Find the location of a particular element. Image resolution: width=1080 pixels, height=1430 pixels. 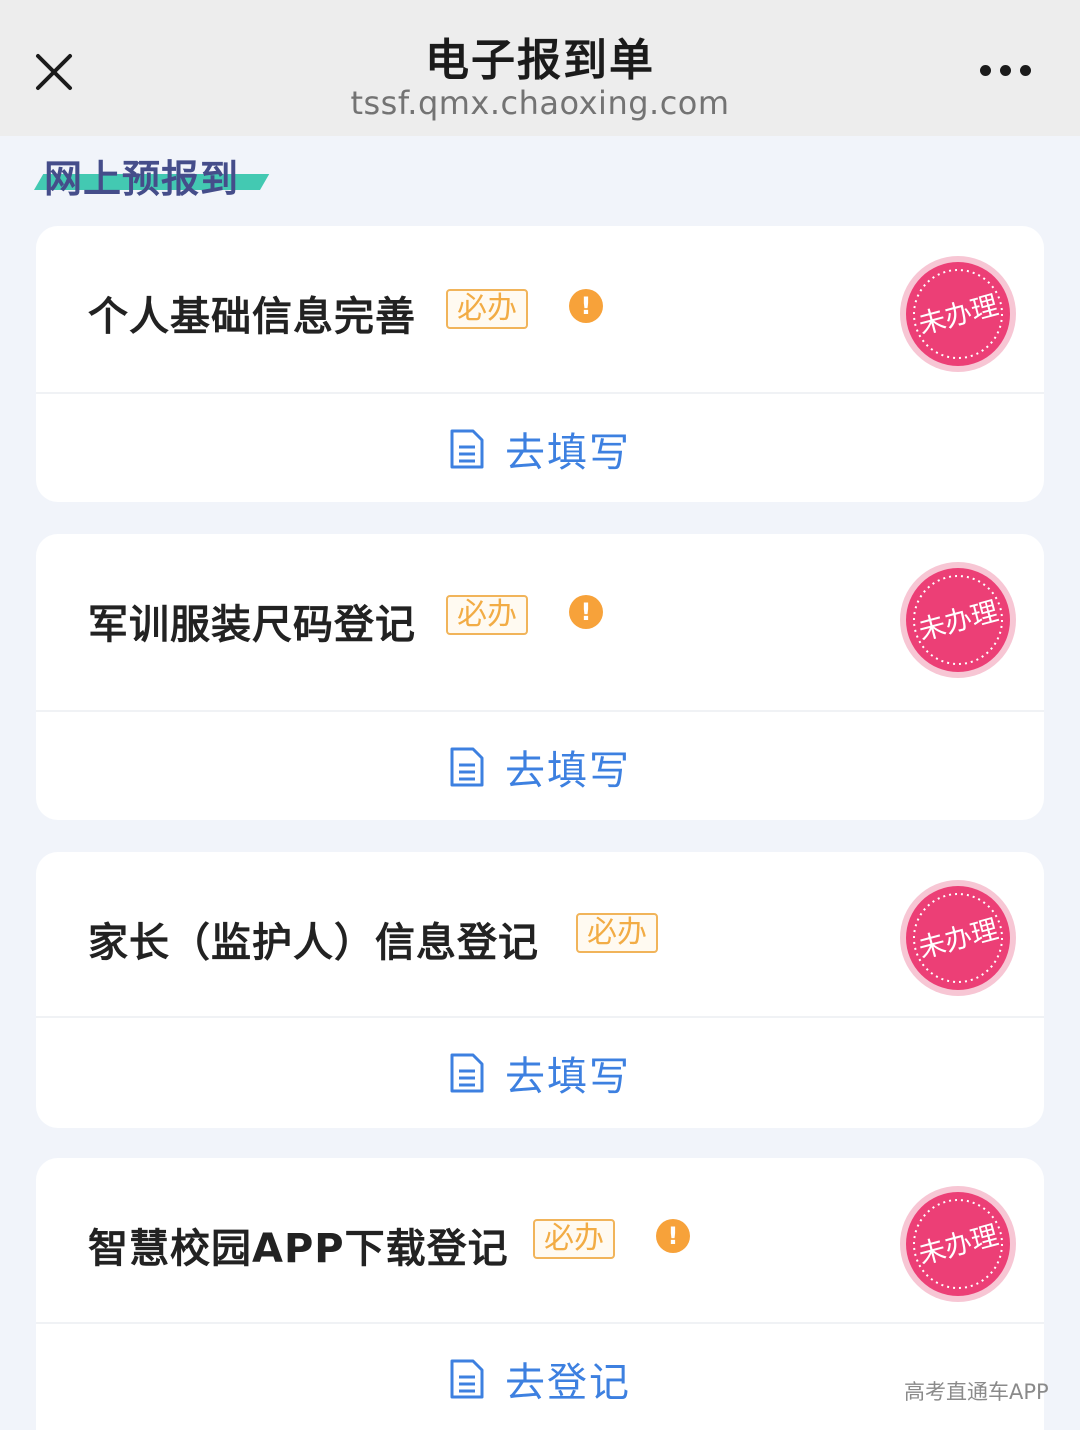

section-header: 网上预报到 is located at coordinates (152, 173).